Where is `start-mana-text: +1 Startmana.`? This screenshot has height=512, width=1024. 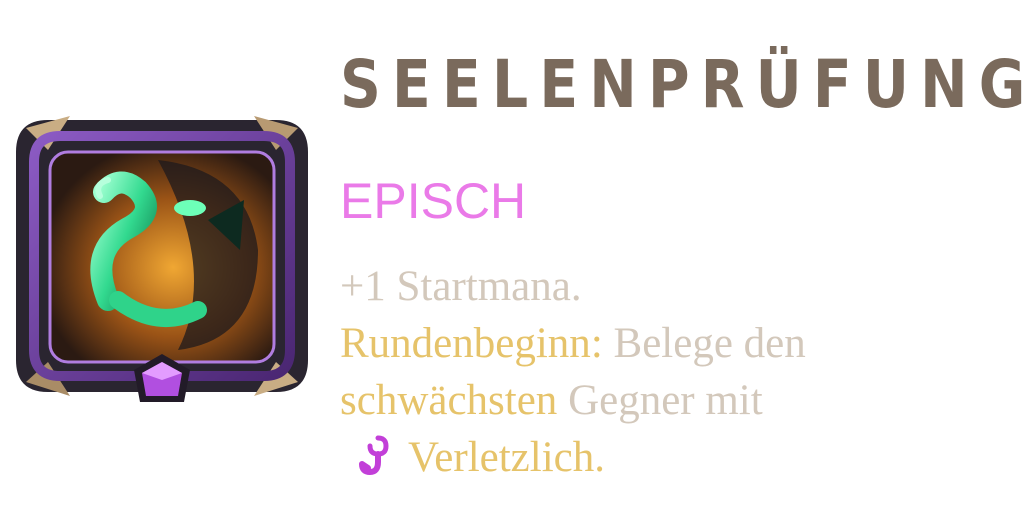 start-mana-text: +1 Startmana. is located at coordinates (461, 286).